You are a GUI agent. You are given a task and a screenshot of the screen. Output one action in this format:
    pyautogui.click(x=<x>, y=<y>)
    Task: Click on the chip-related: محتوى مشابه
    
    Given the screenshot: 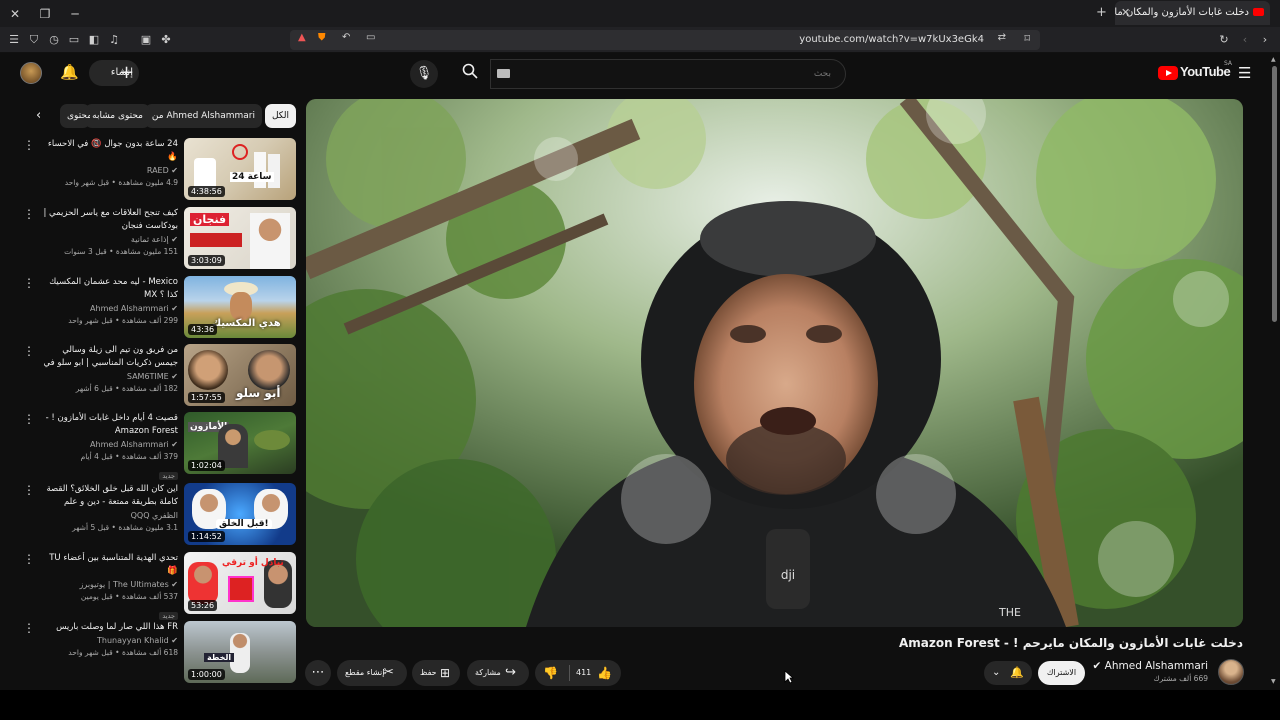 What is the action you would take?
    pyautogui.click(x=117, y=116)
    